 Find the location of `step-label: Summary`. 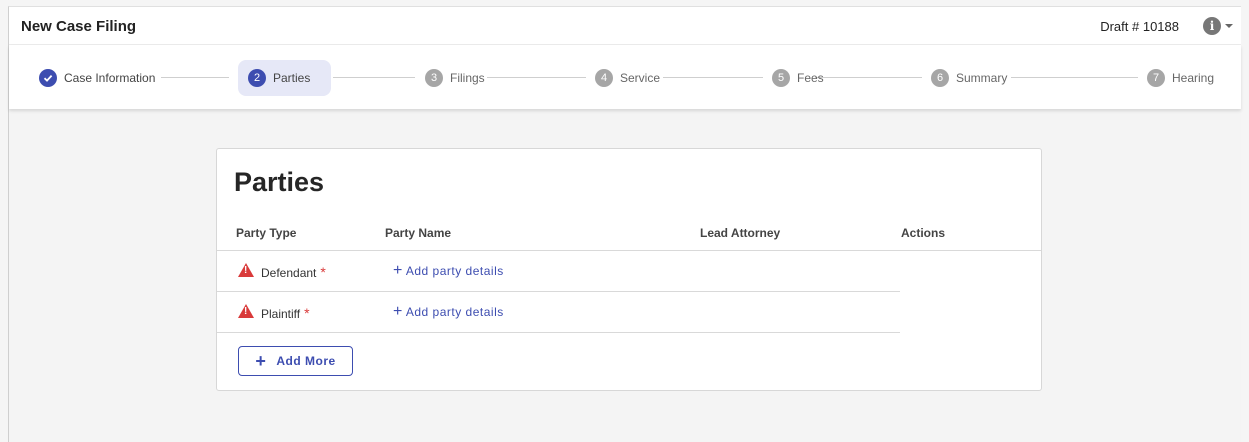

step-label: Summary is located at coordinates (982, 78).